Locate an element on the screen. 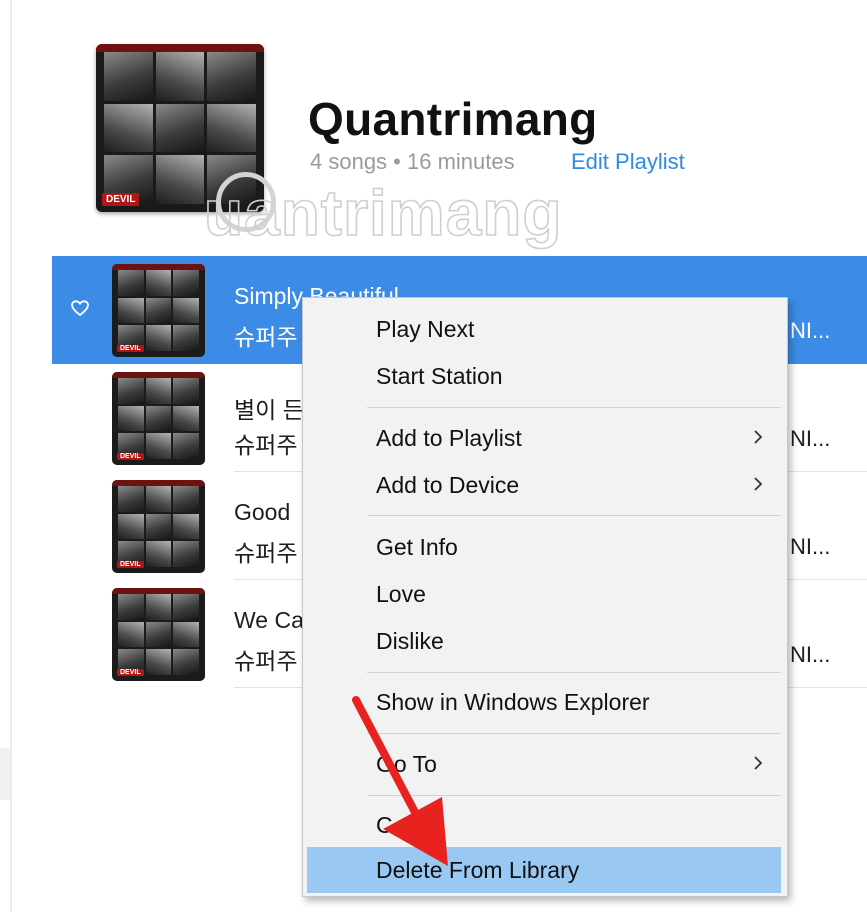 The height and width of the screenshot is (912, 867). menu-item-delete-from-library: Delete From Library is located at coordinates (544, 870).